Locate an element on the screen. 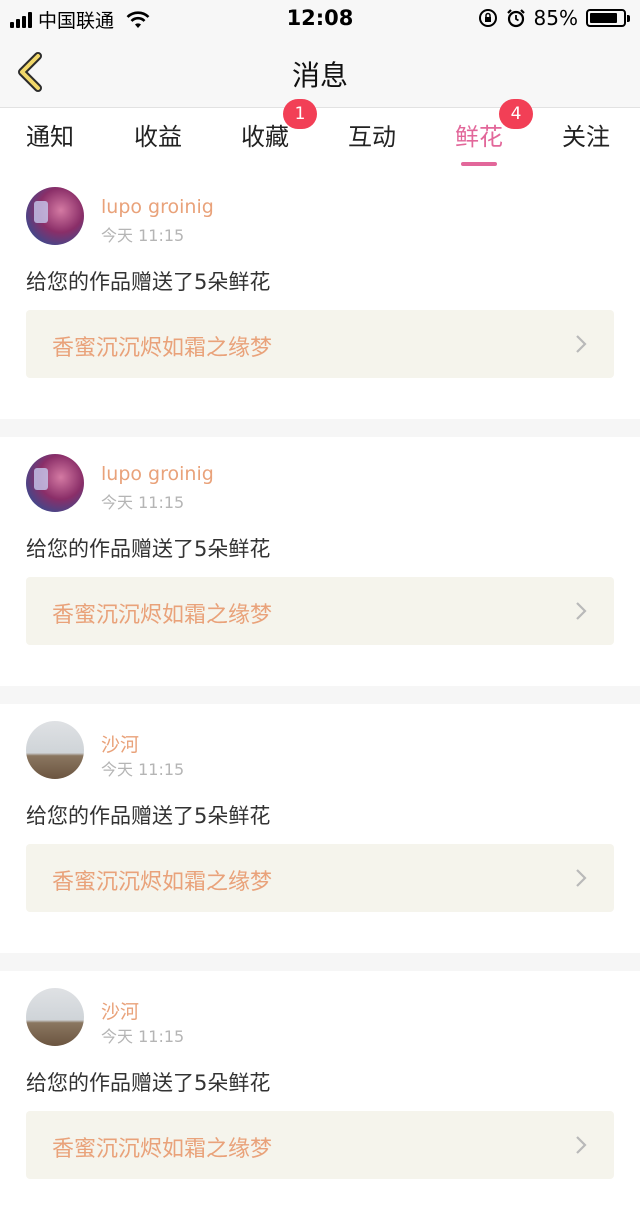 Image resolution: width=640 pixels, height=1220 pixels. tab-label: 鲜花 is located at coordinates (479, 137).